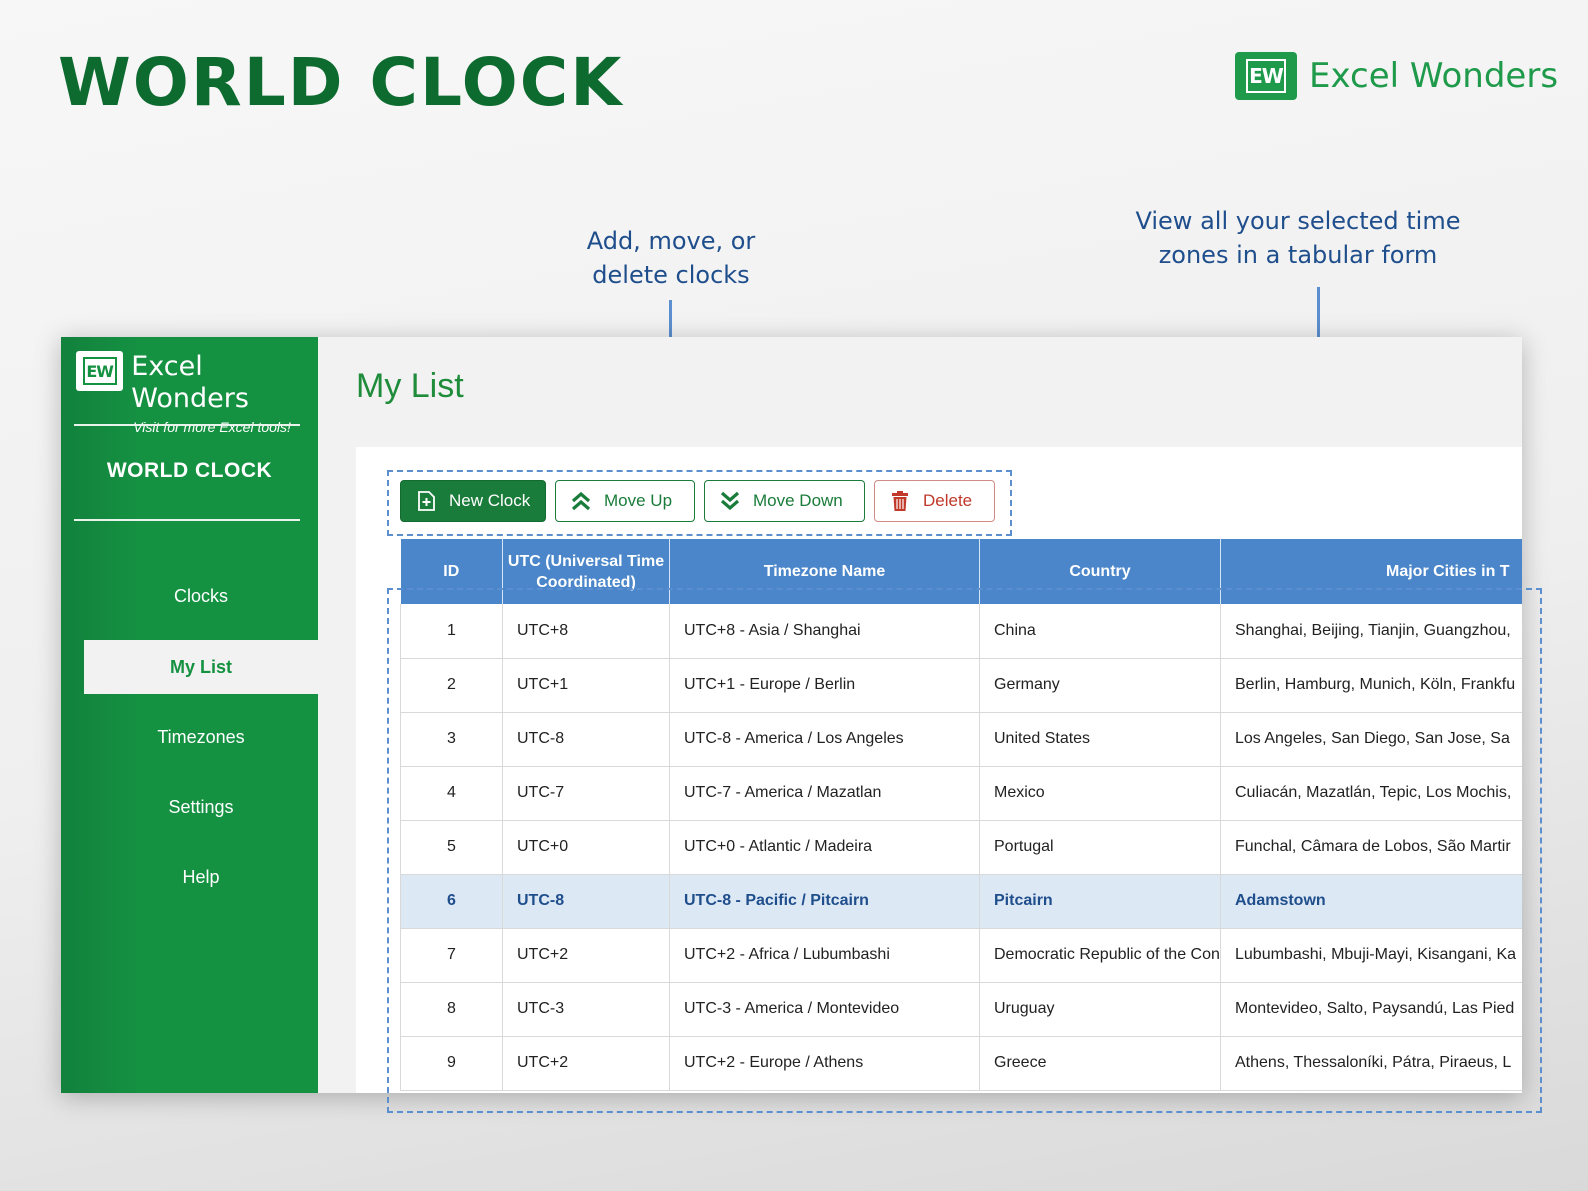 The image size is (1588, 1191). Describe the element at coordinates (824, 1009) in the screenshot. I see `cell-timezone-name: UTC-3 - America / Montevideo` at that location.